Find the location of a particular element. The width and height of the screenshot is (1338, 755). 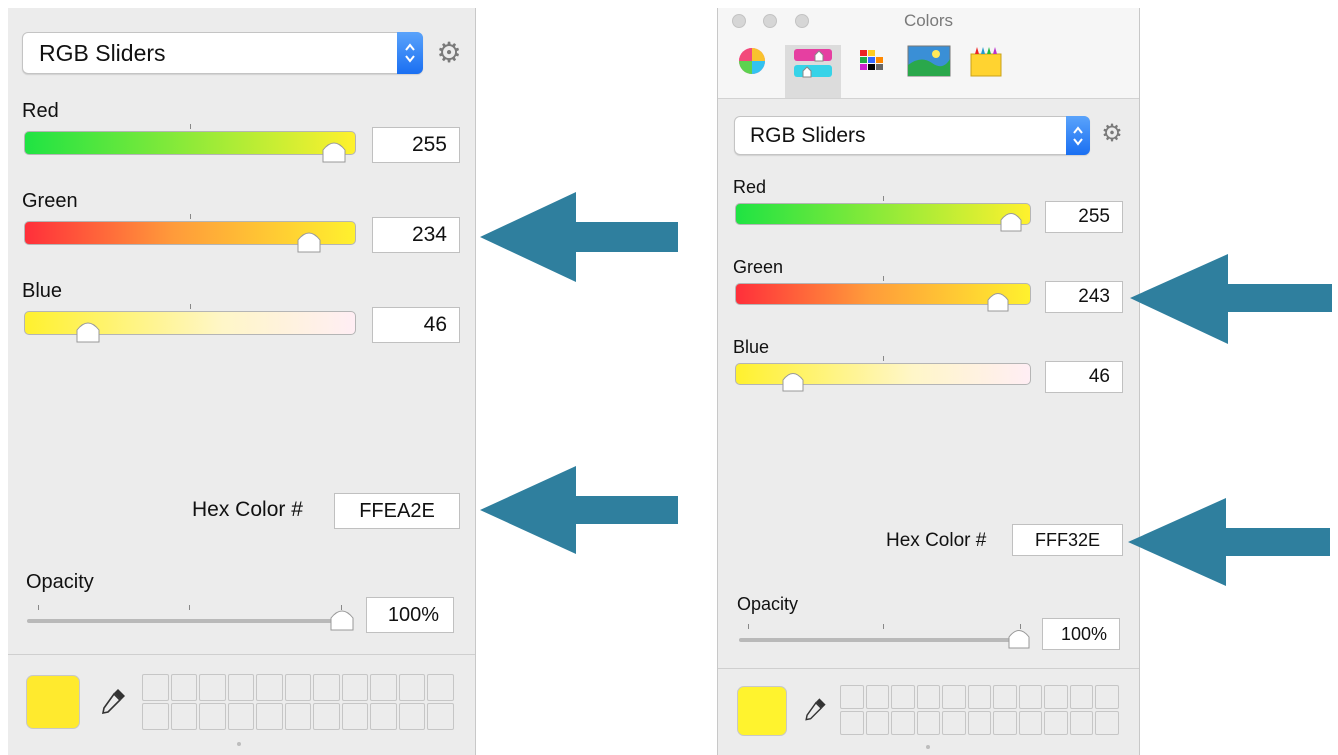

annotation-arrow-green-left is located at coordinates (579, 237).